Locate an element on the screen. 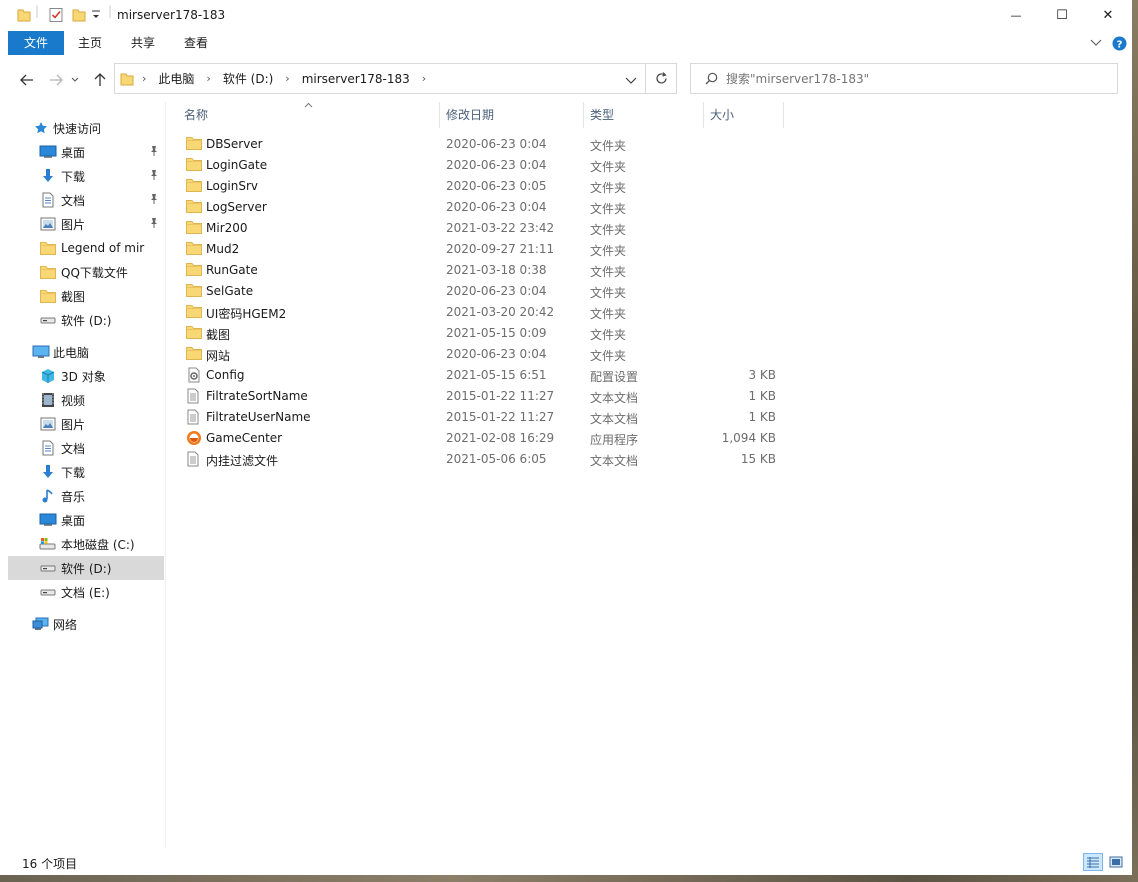 Image resolution: width=1138 pixels, height=882 pixels. breadcrumb-drive-d: 软件 (D:) is located at coordinates (248, 78).